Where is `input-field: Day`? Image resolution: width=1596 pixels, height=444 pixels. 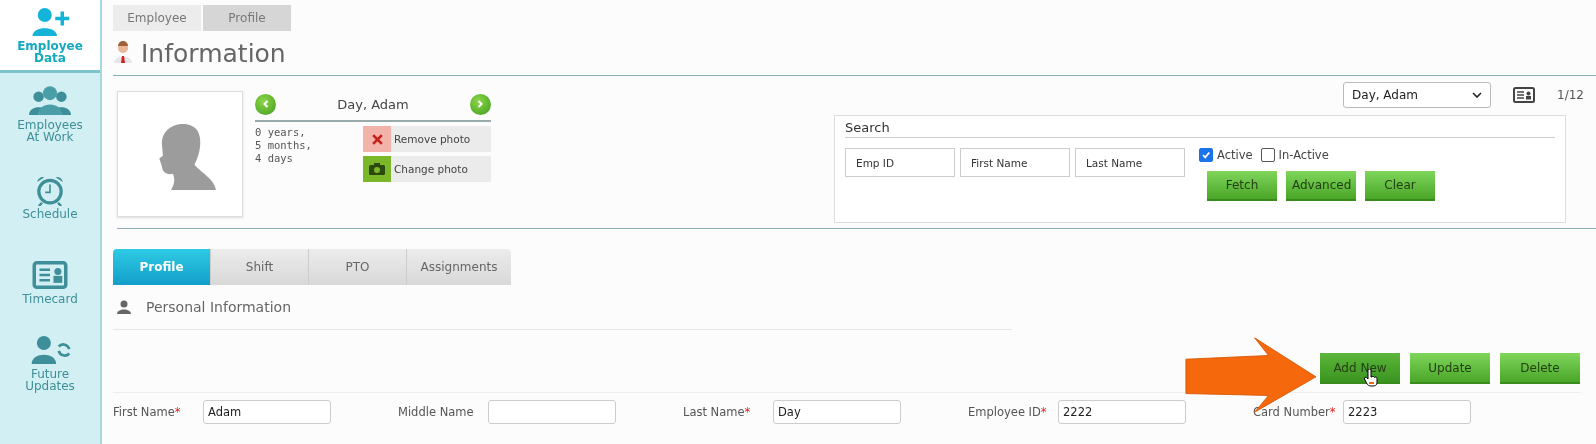
input-field: Day is located at coordinates (837, 412).